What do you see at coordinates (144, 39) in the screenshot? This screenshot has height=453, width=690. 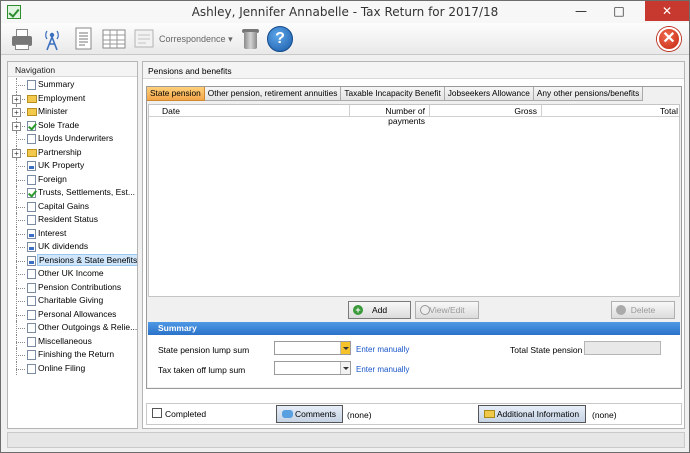 I see `correspondence-icon` at bounding box center [144, 39].